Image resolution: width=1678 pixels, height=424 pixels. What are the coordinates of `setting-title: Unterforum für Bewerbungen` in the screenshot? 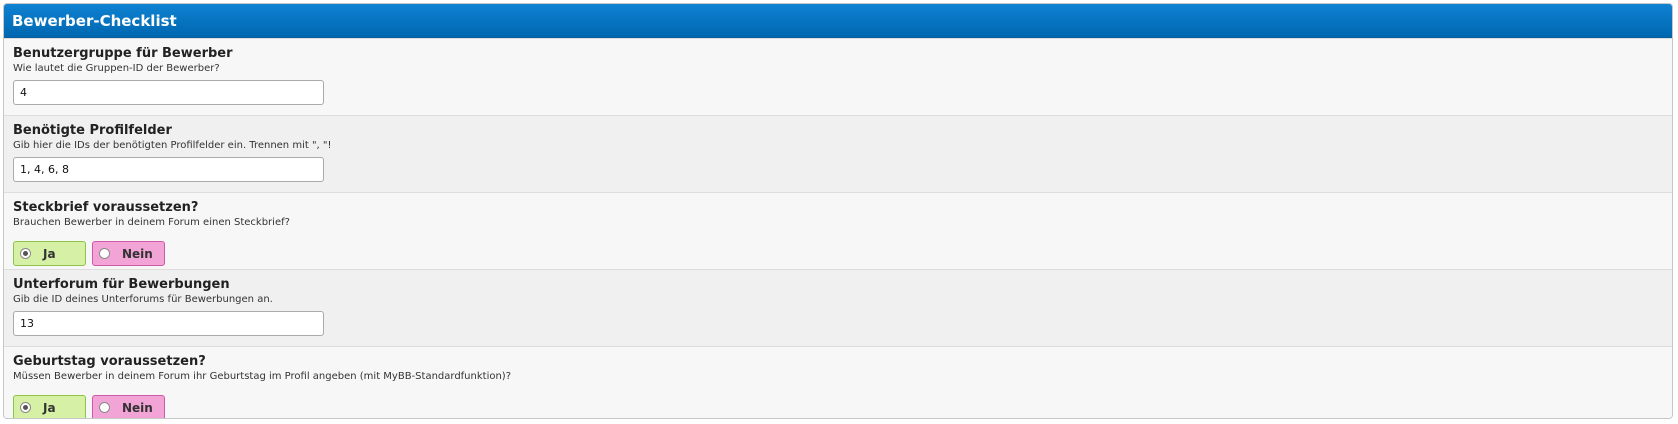 It's located at (121, 284).